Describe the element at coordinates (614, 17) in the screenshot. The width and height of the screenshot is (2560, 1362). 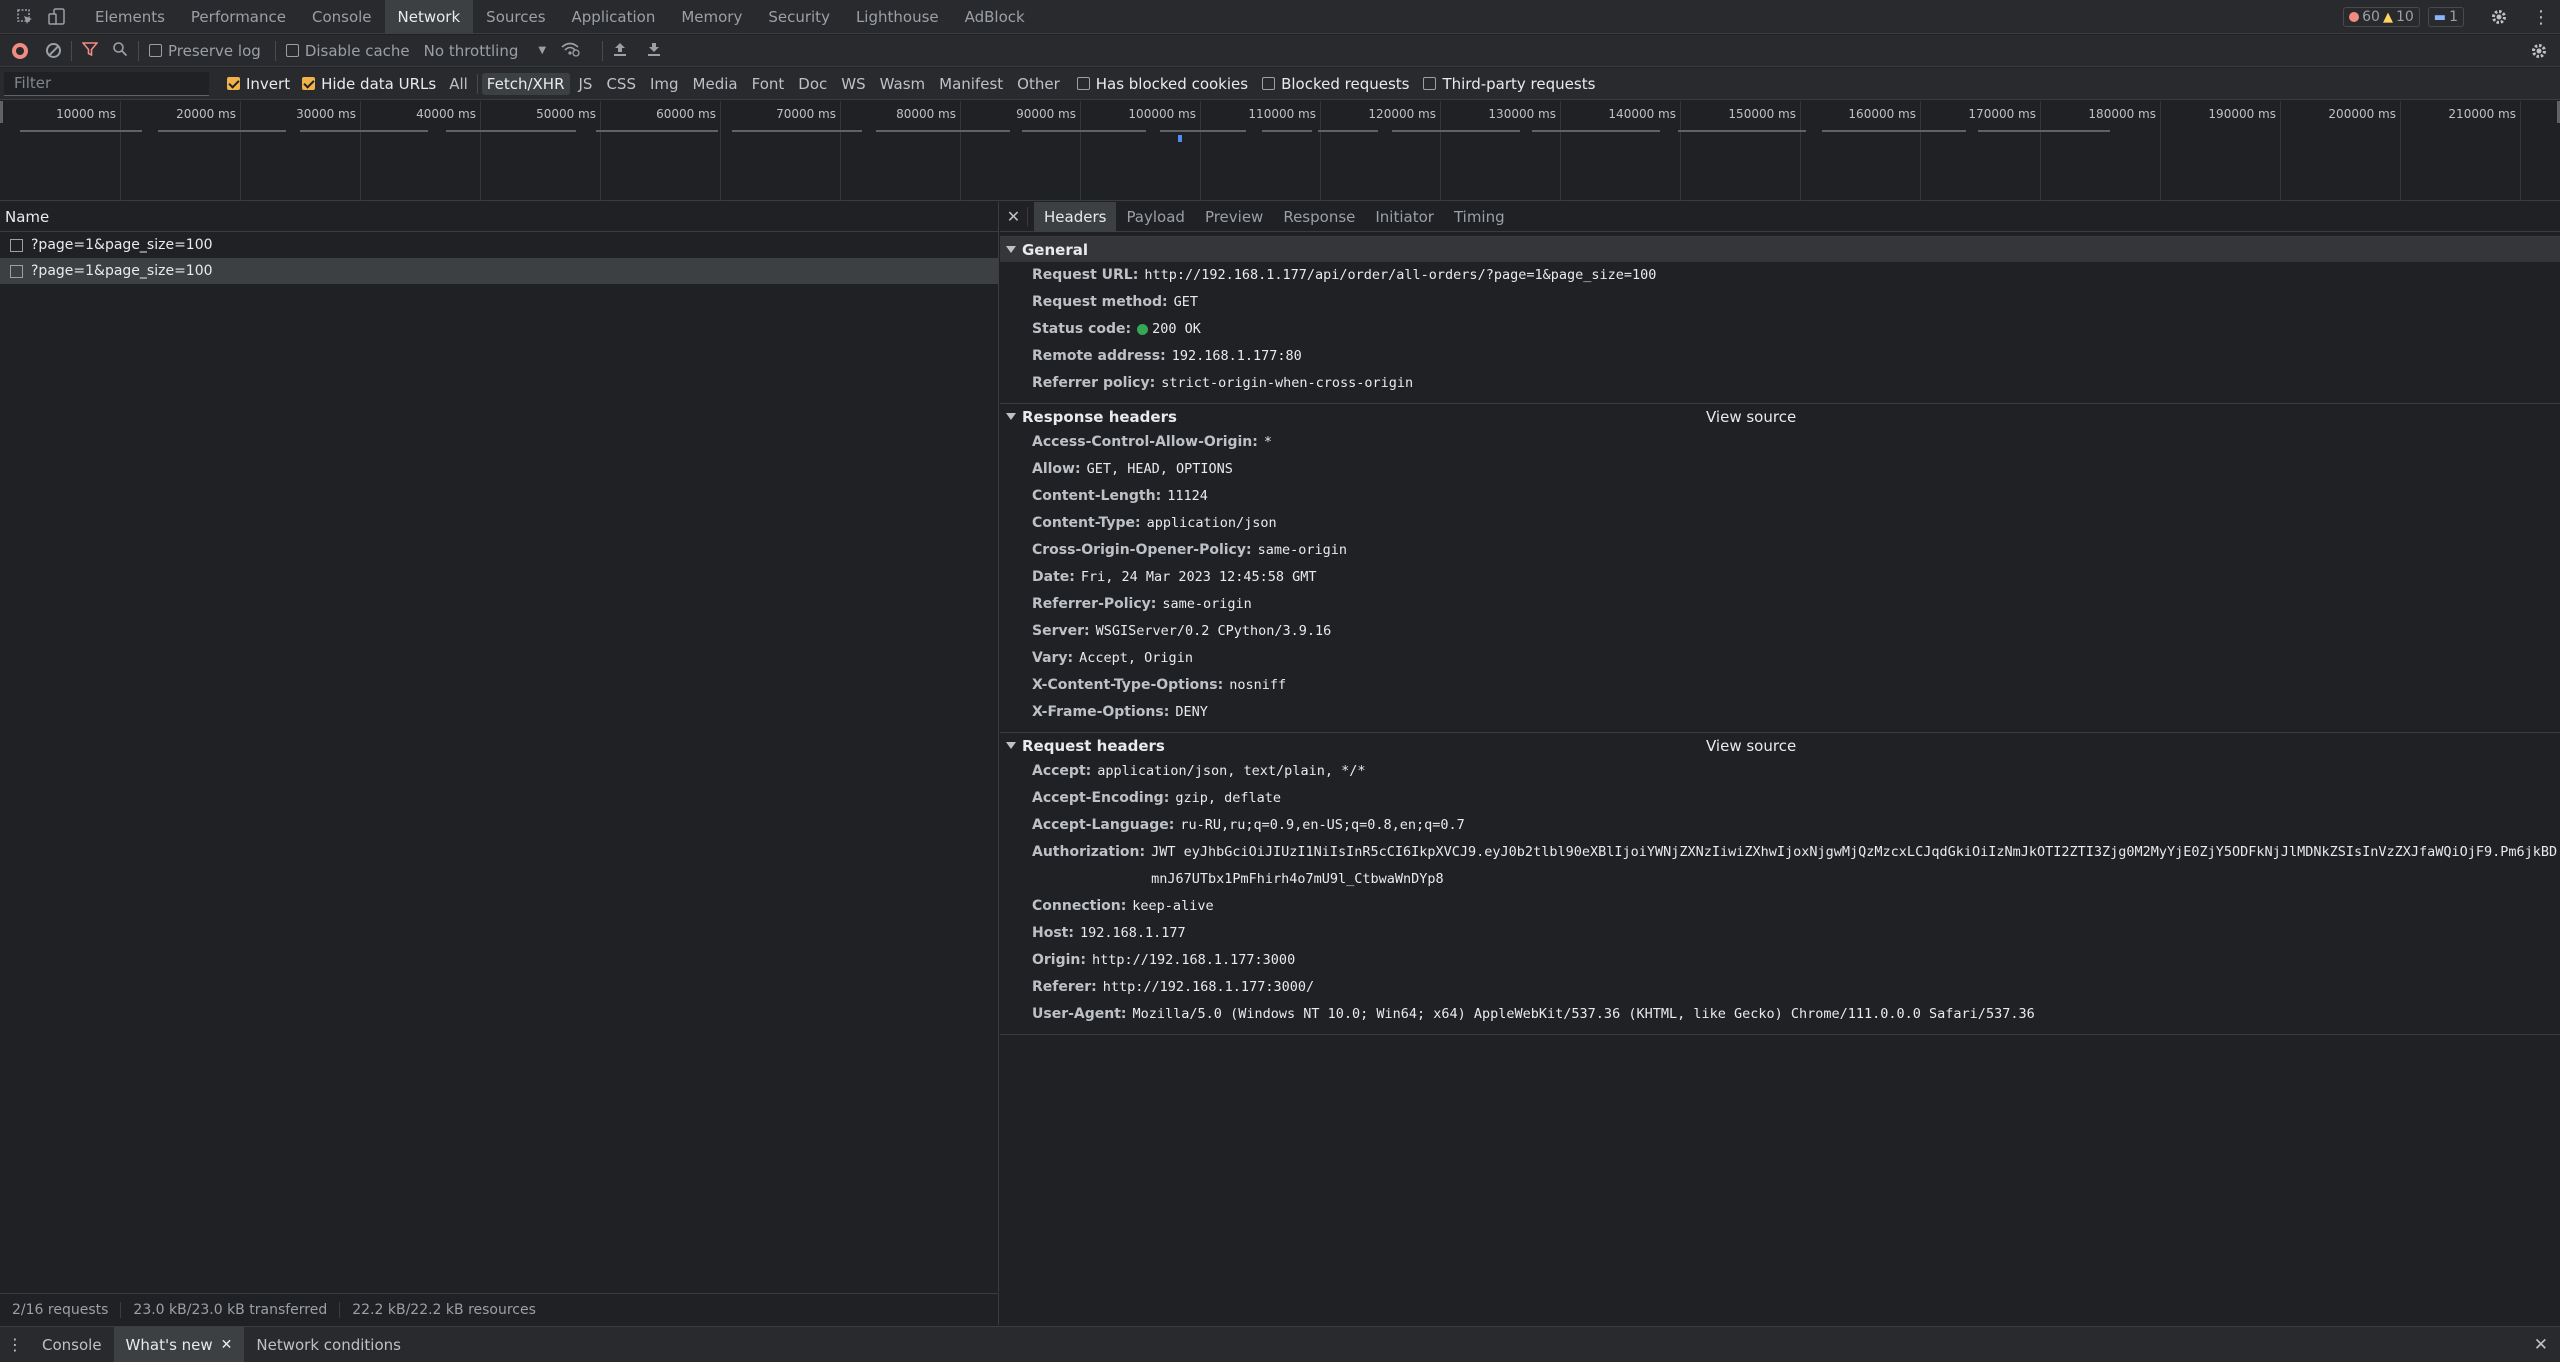
I see `tab-application: Application` at that location.